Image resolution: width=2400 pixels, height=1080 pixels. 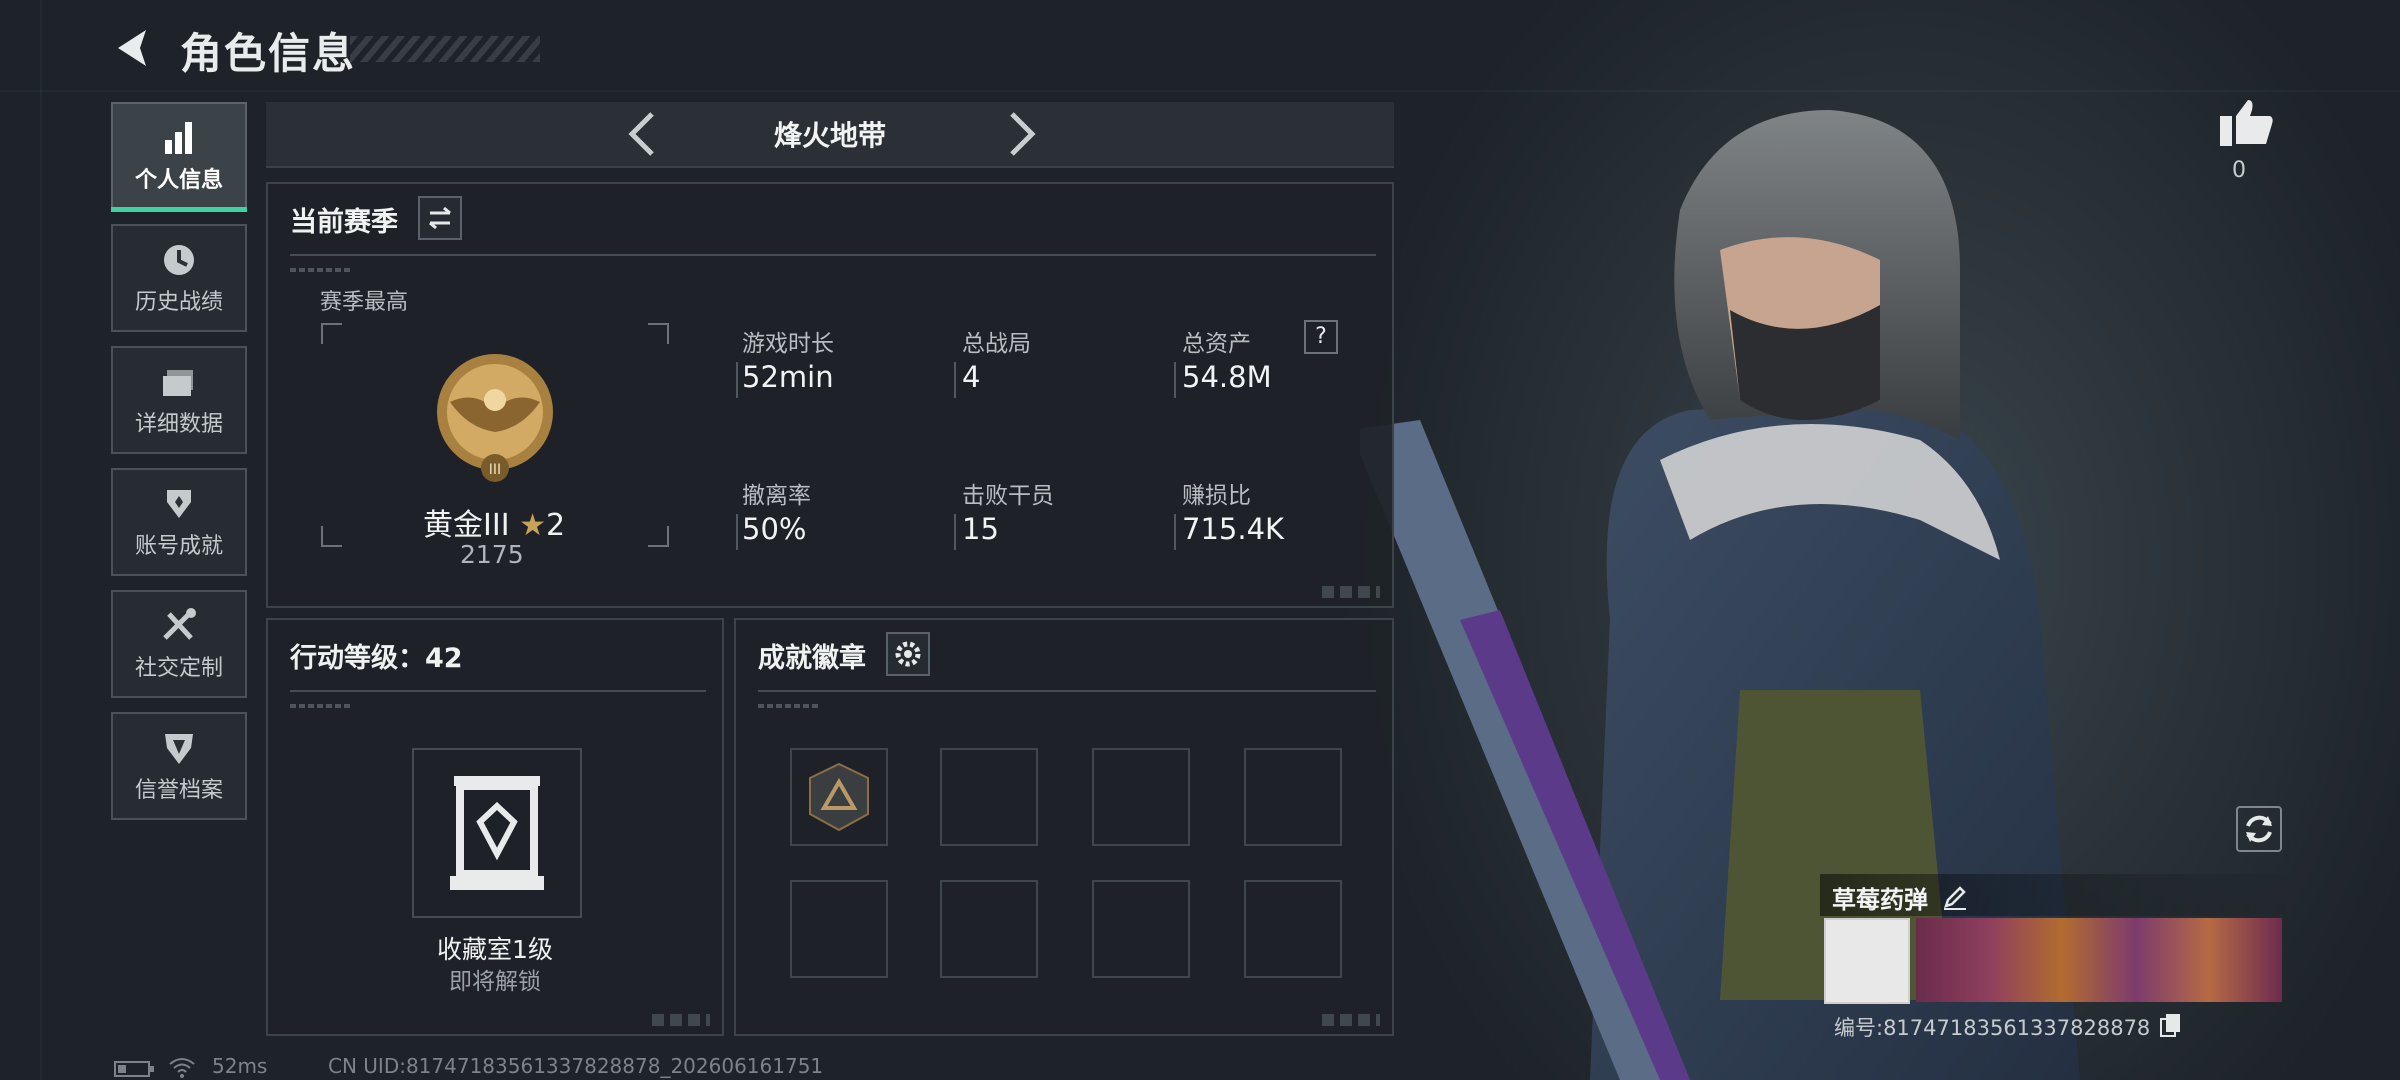 I want to click on stat-value-playtime: 52min, so click(x=788, y=377).